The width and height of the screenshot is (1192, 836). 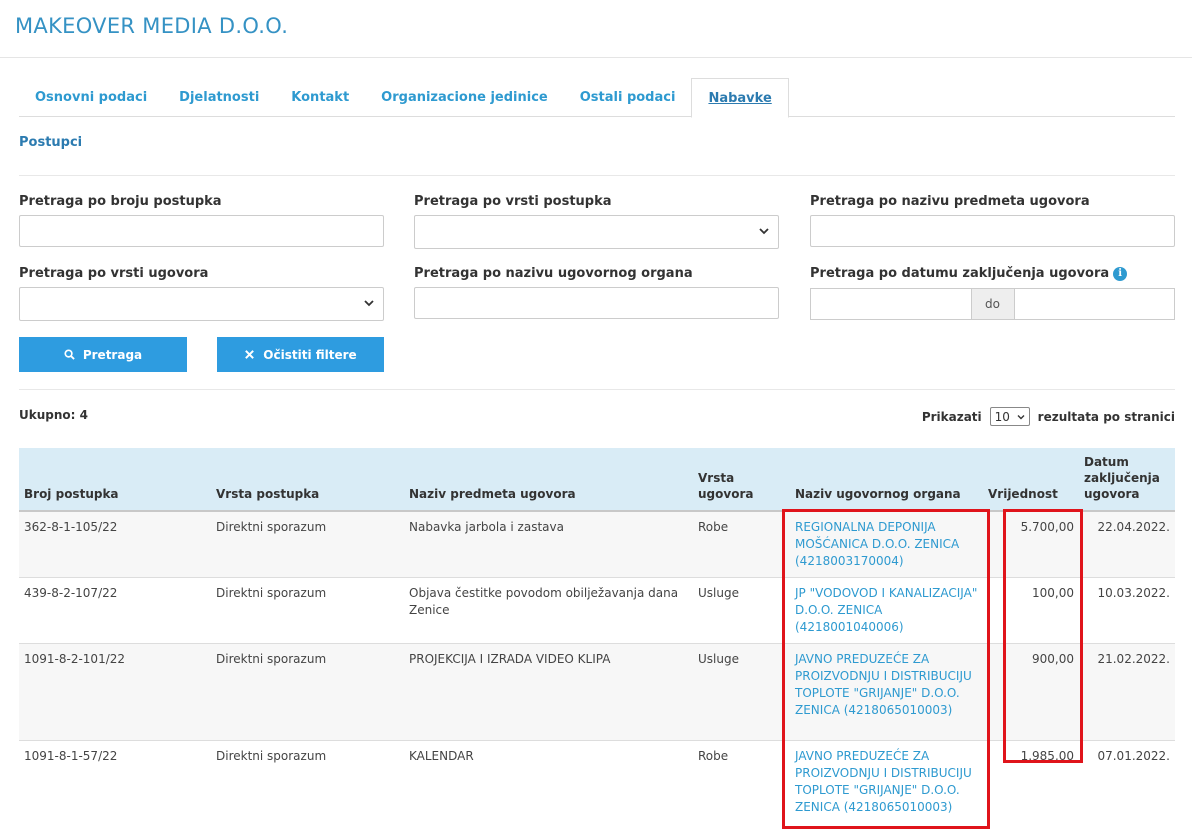 What do you see at coordinates (891, 304) in the screenshot?
I see `date-from-input` at bounding box center [891, 304].